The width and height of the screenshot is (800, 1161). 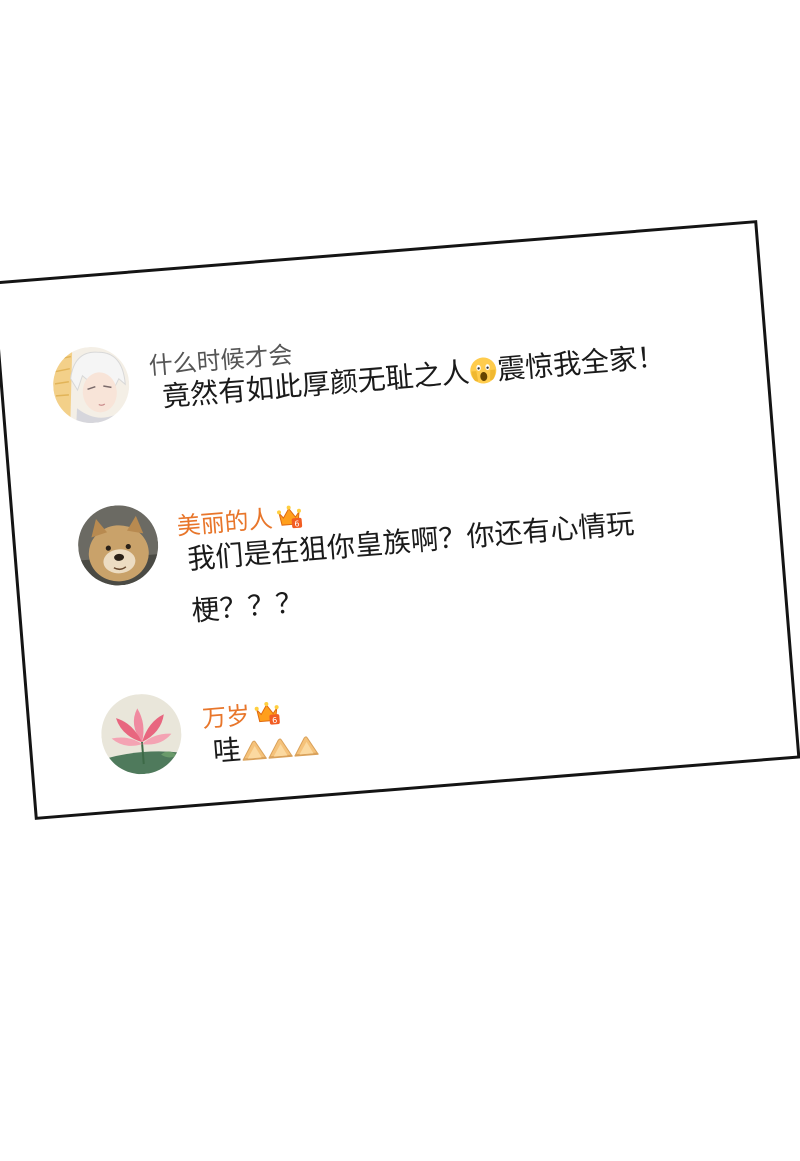 I want to click on avatar-dog-photo, so click(x=118, y=545).